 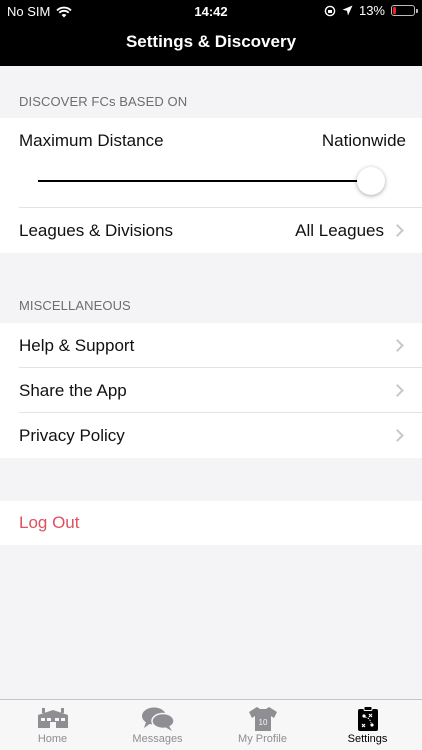 What do you see at coordinates (211, 140) in the screenshot?
I see `max-distance-row: Maximum Distance Nationwide` at bounding box center [211, 140].